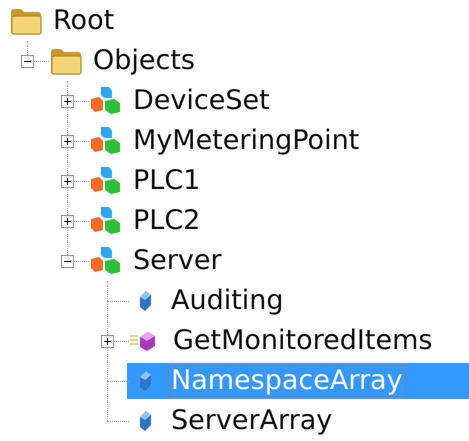  I want to click on item-label: ServerArray, so click(252, 421).